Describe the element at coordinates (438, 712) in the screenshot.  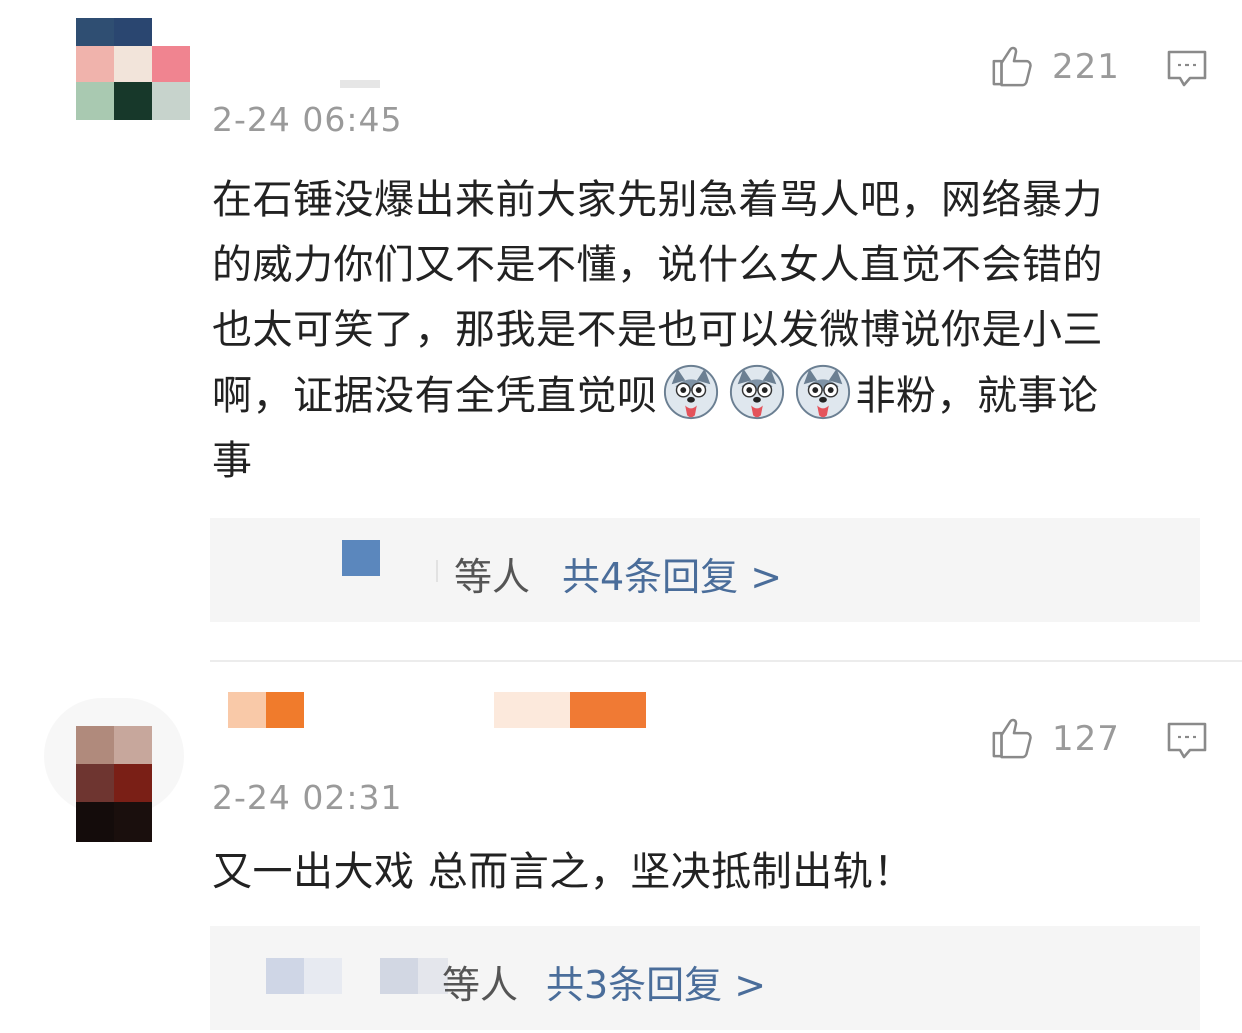
I see `username-masked` at that location.